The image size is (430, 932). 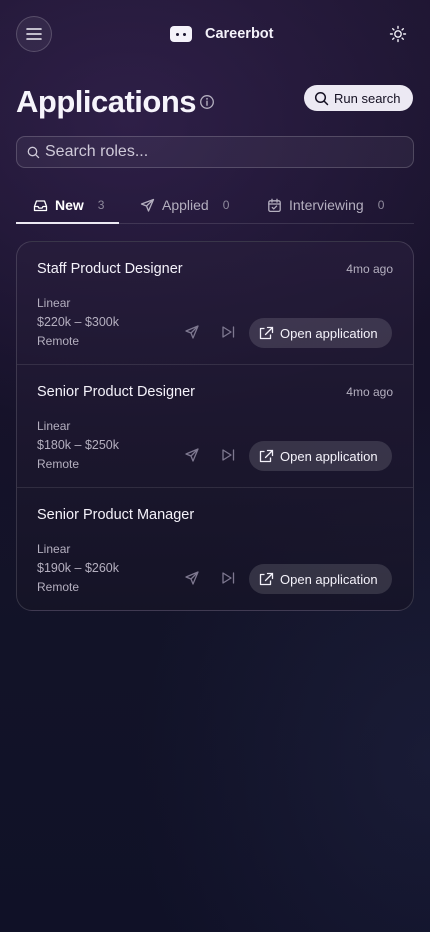 I want to click on page-title: Applications, so click(x=106, y=101).